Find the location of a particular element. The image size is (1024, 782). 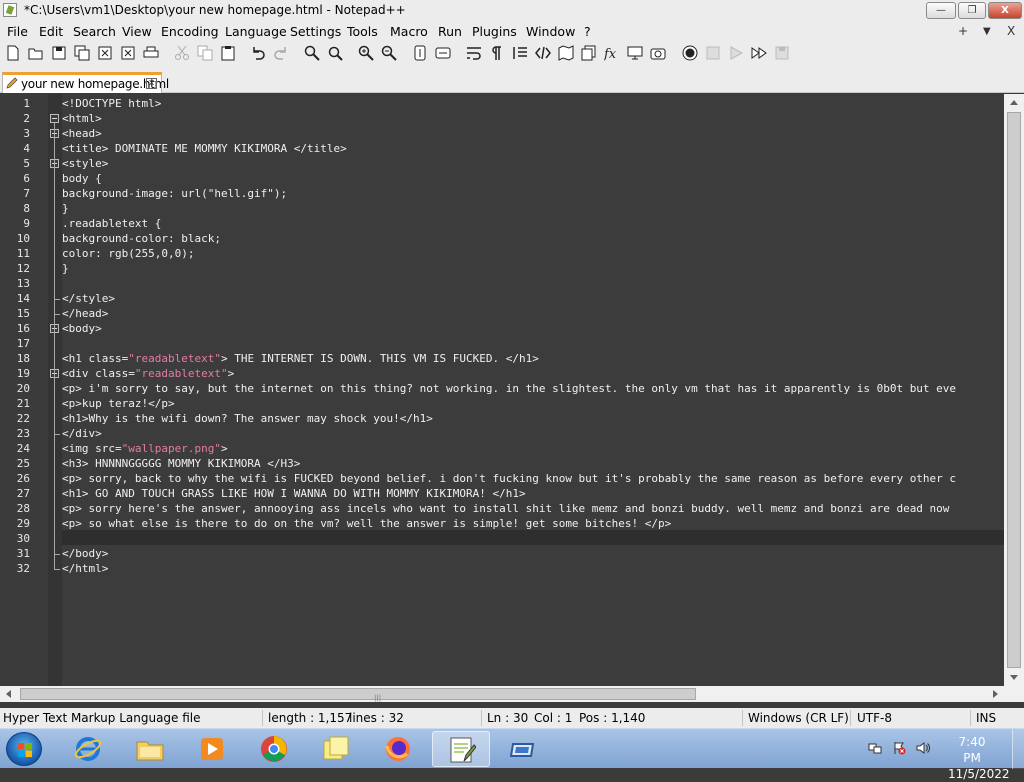

code-line: <p>kup teraz!</p> is located at coordinates (118, 403).